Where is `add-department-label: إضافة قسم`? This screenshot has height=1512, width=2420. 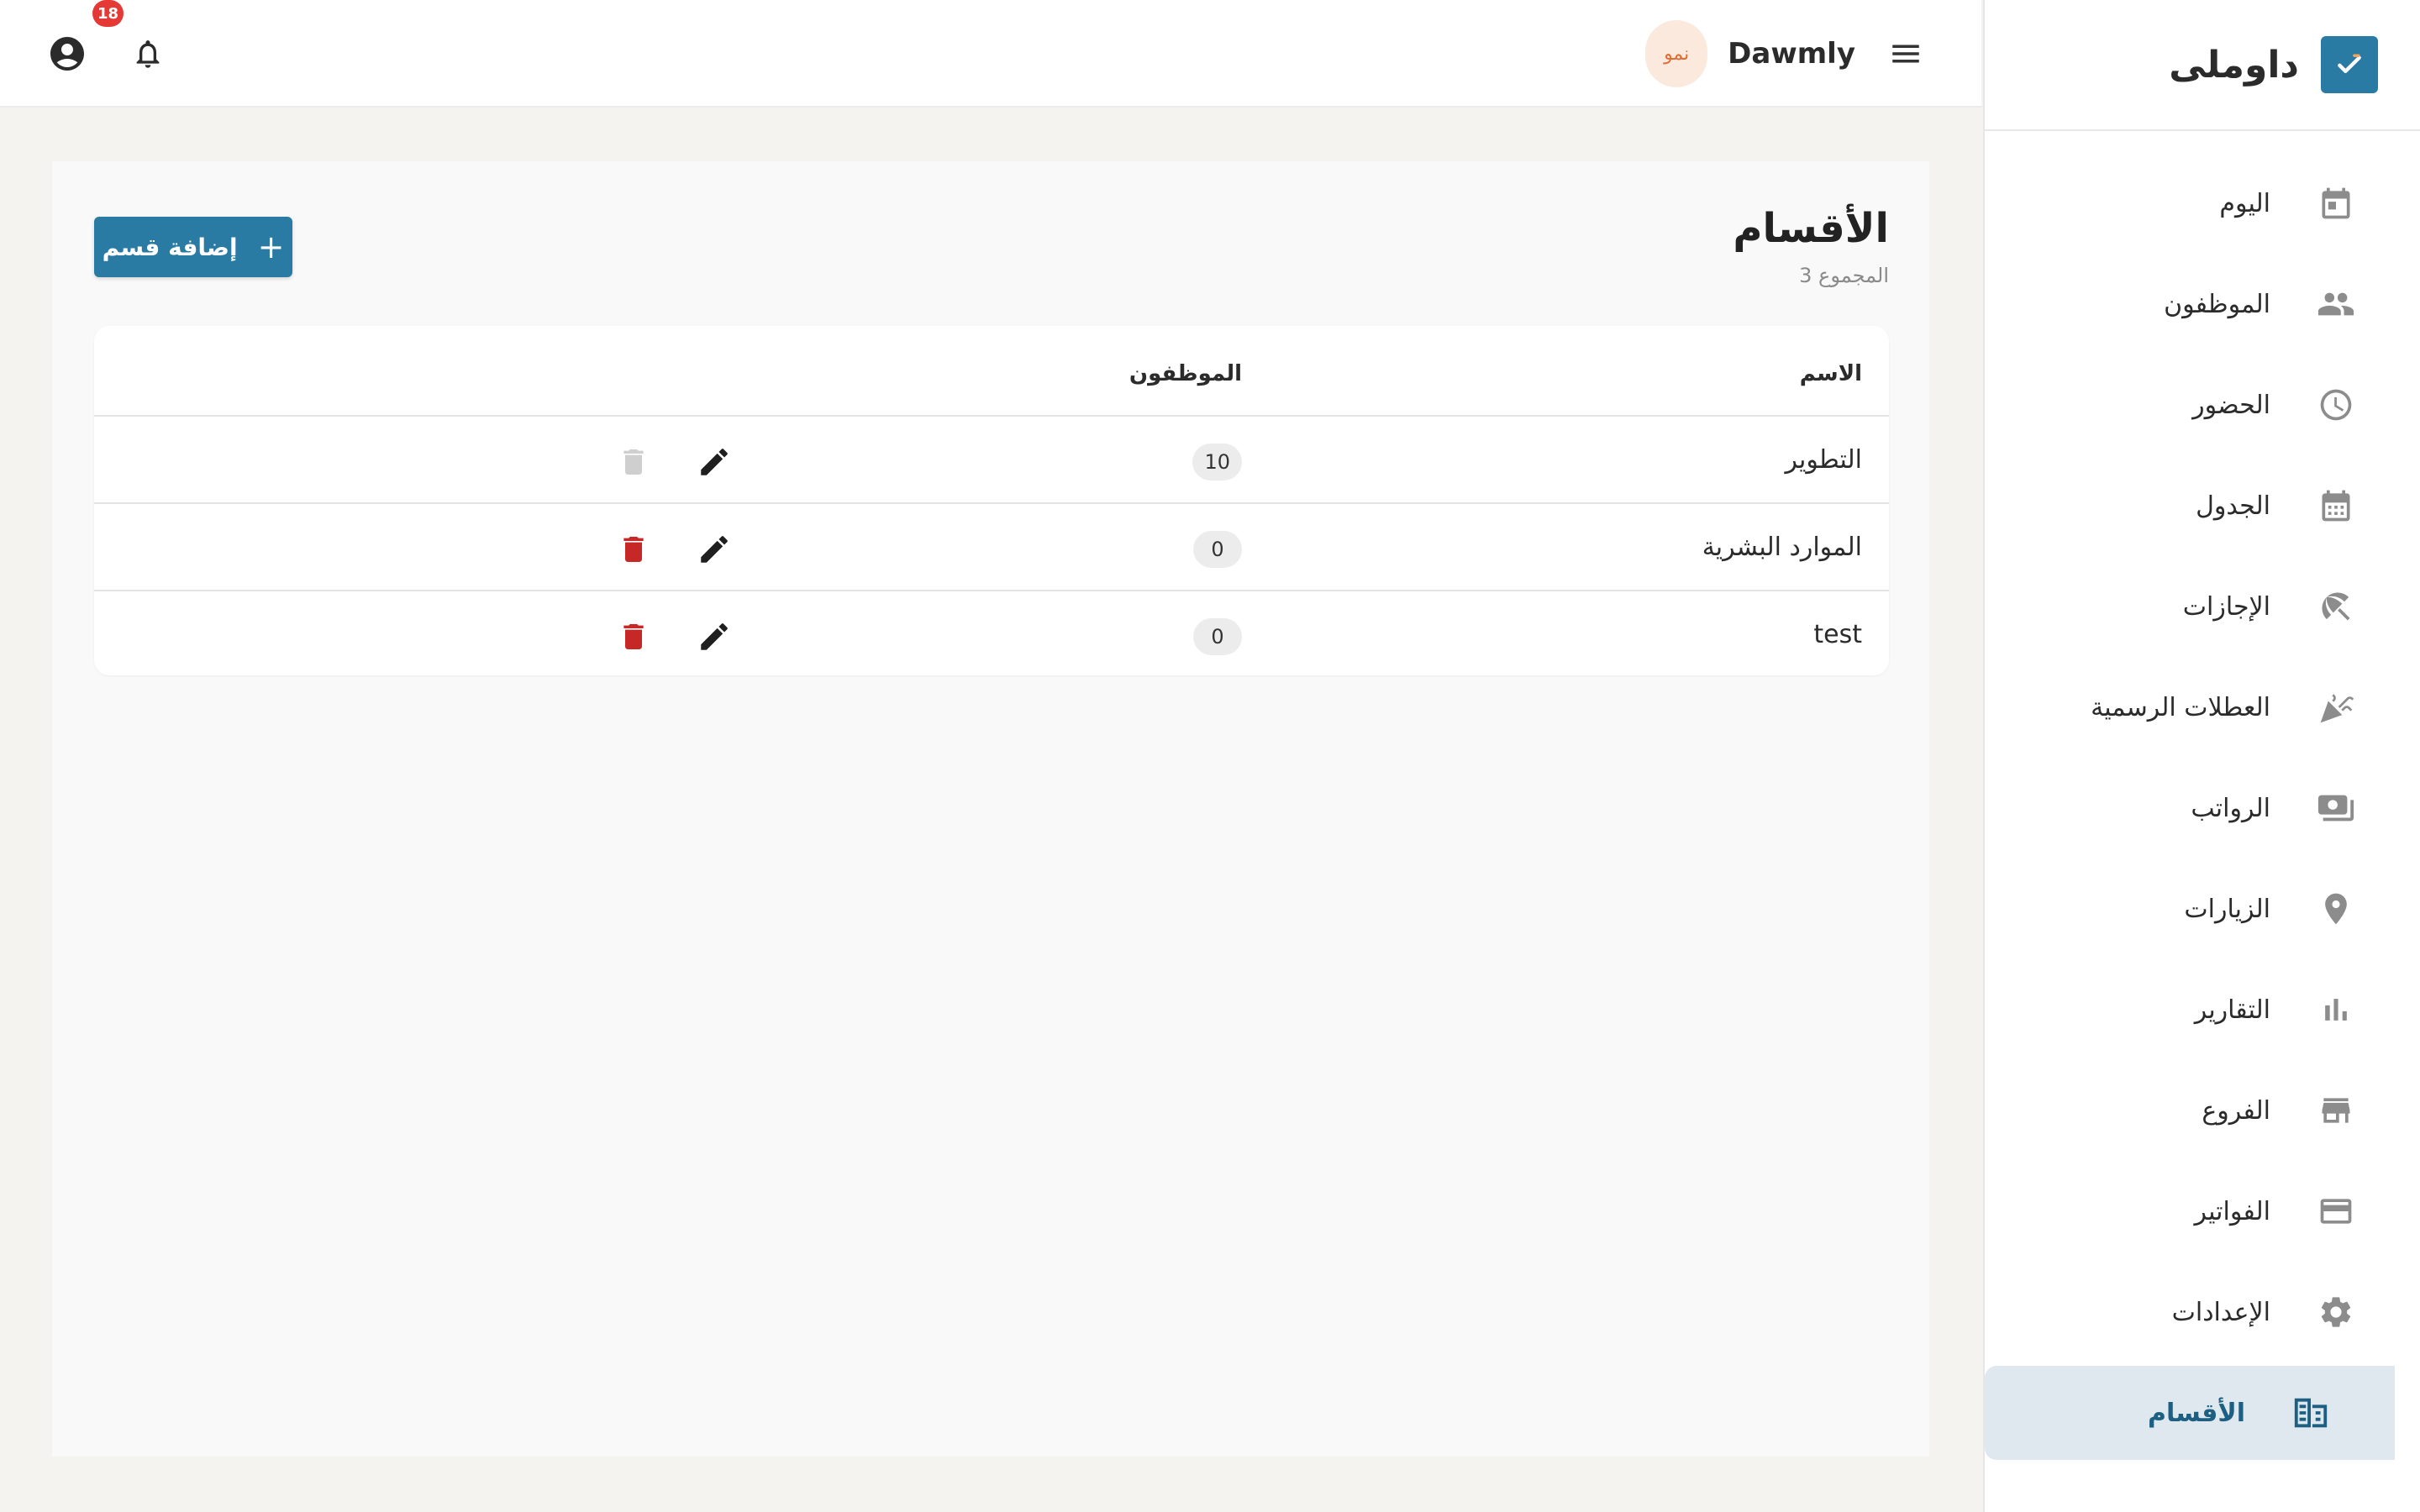 add-department-label: إضافة قسم is located at coordinates (170, 247).